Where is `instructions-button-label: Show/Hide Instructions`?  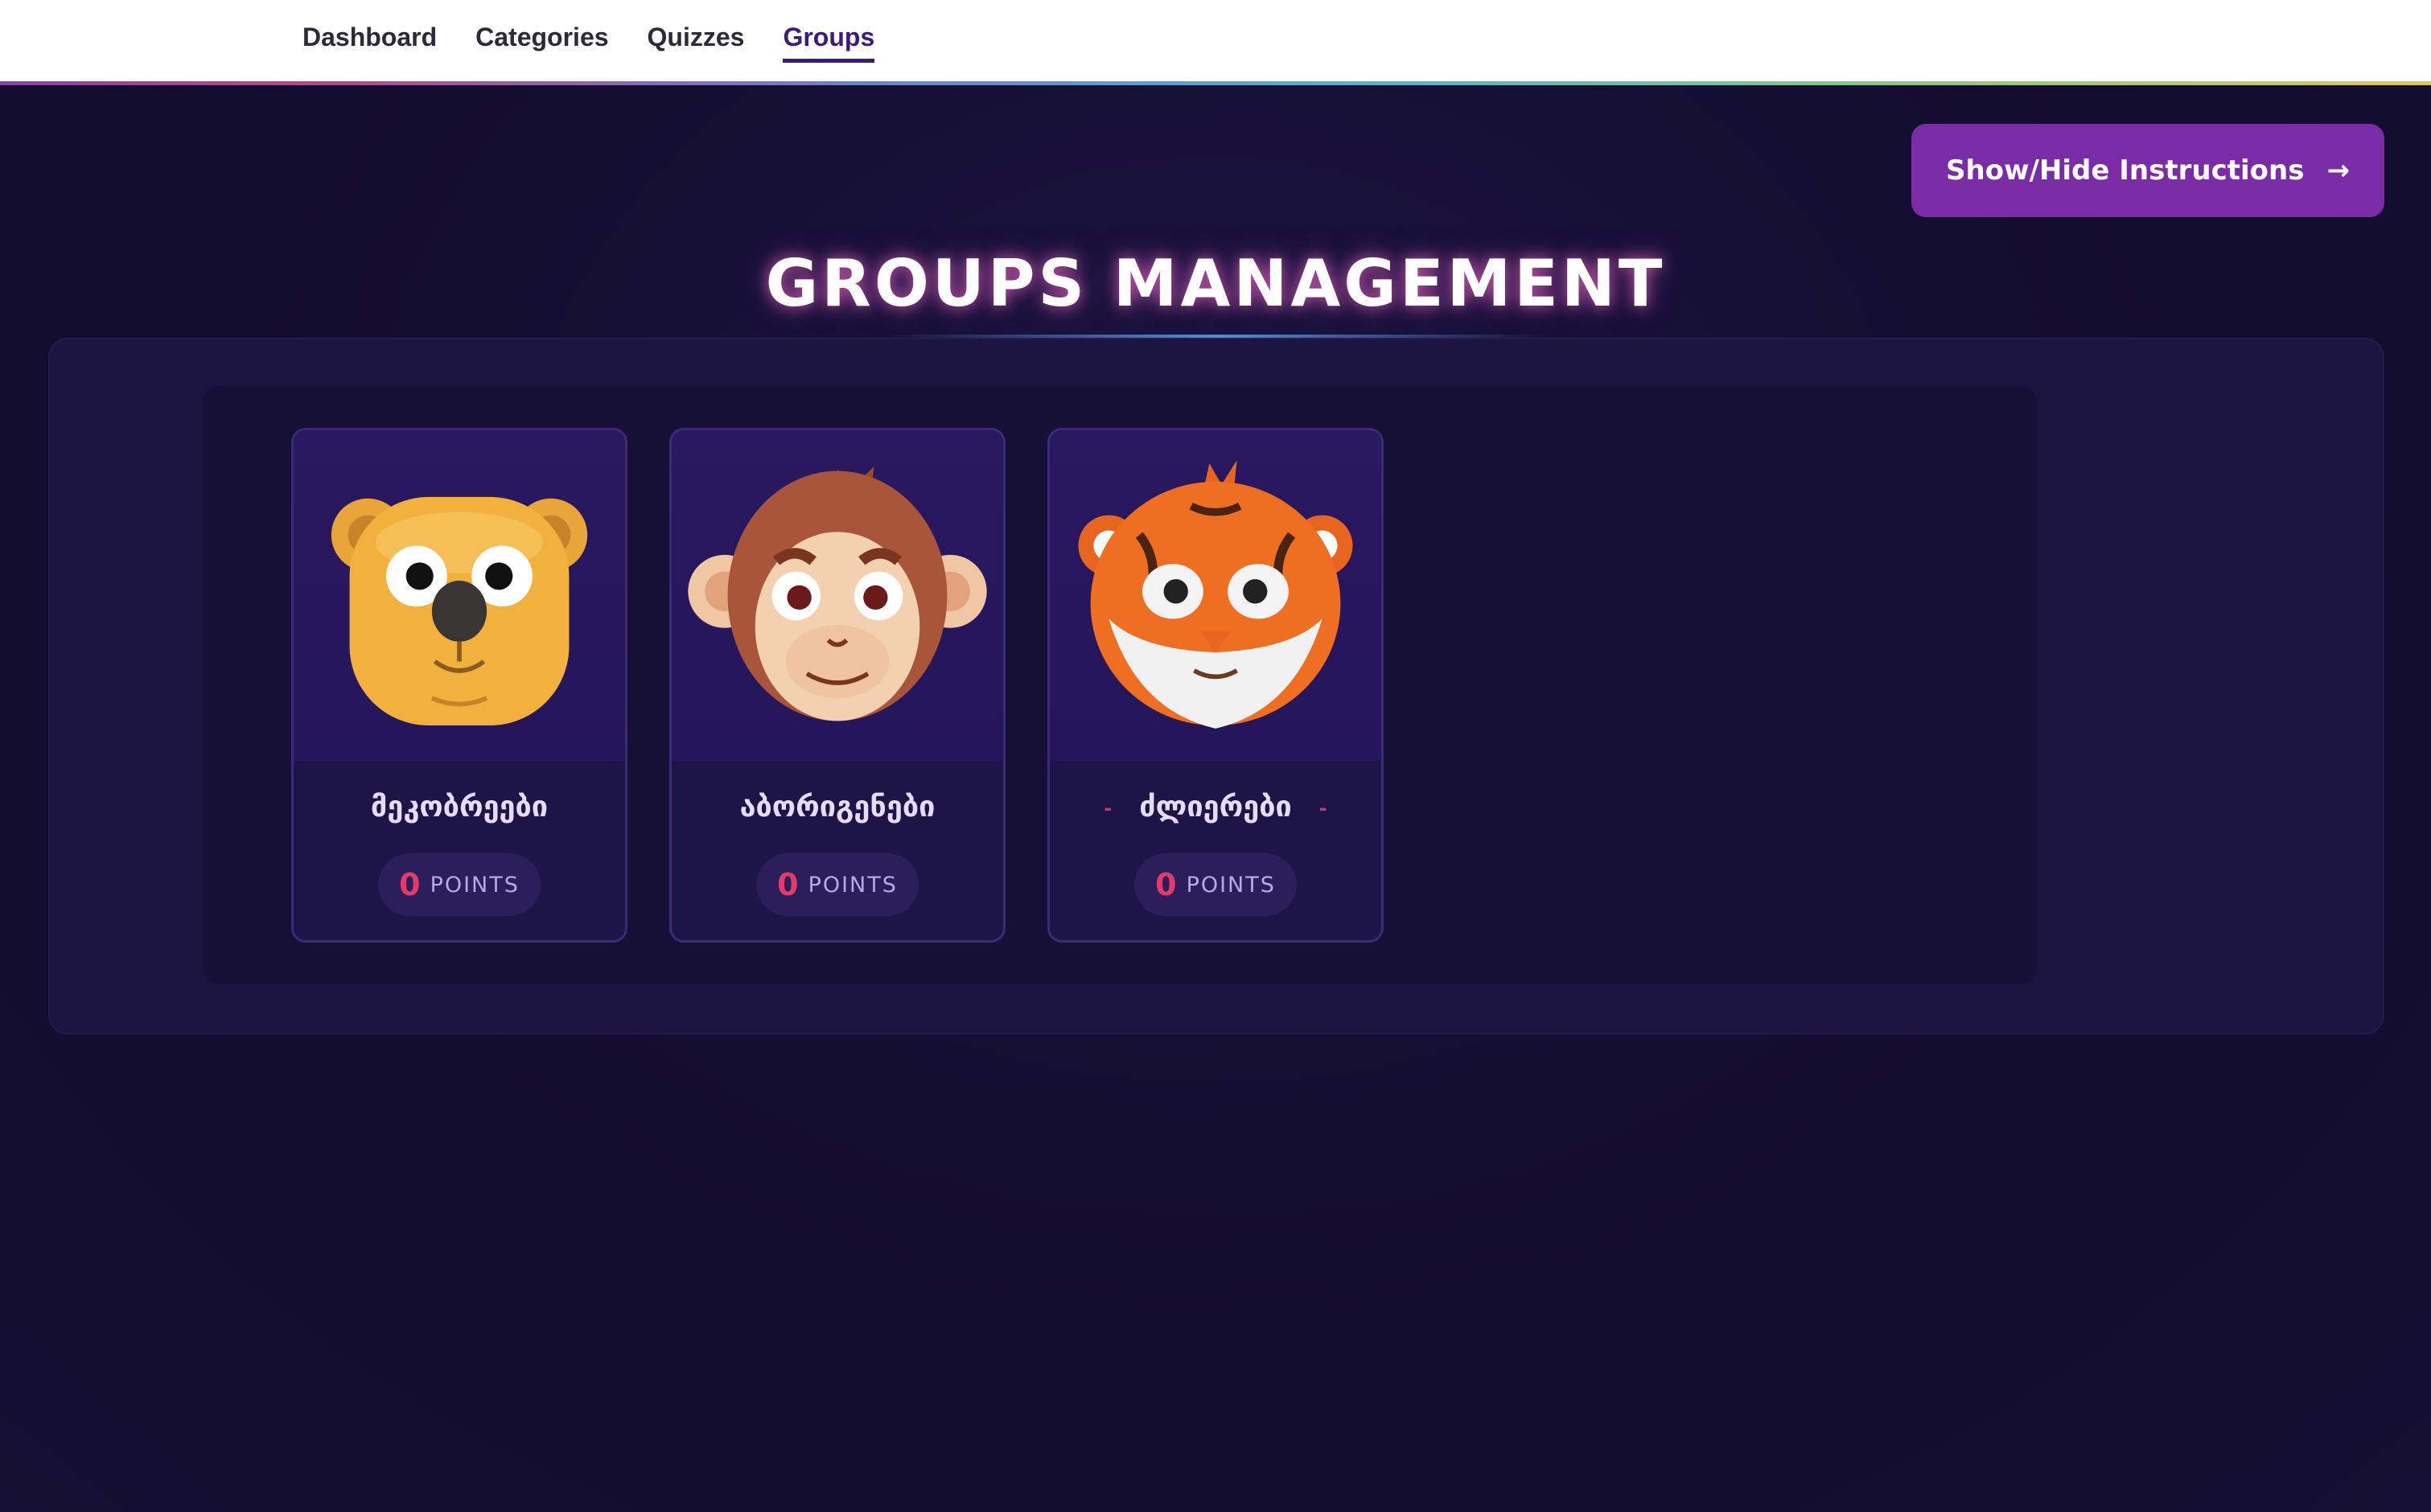 instructions-button-label: Show/Hide Instructions is located at coordinates (2125, 171).